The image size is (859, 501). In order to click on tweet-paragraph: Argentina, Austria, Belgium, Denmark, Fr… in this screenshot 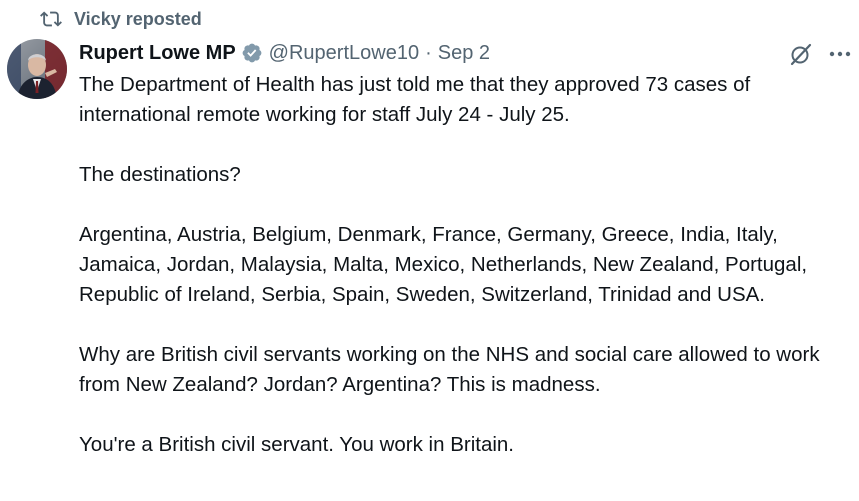, I will do `click(446, 264)`.